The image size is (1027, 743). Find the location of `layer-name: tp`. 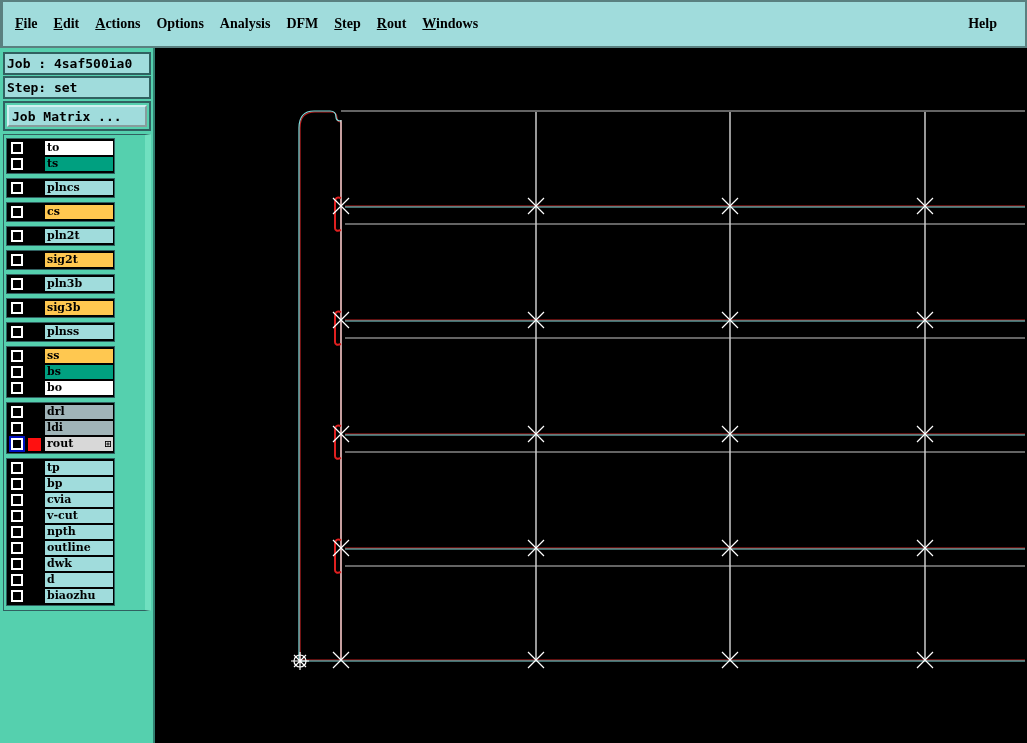

layer-name: tp is located at coordinates (79, 468).